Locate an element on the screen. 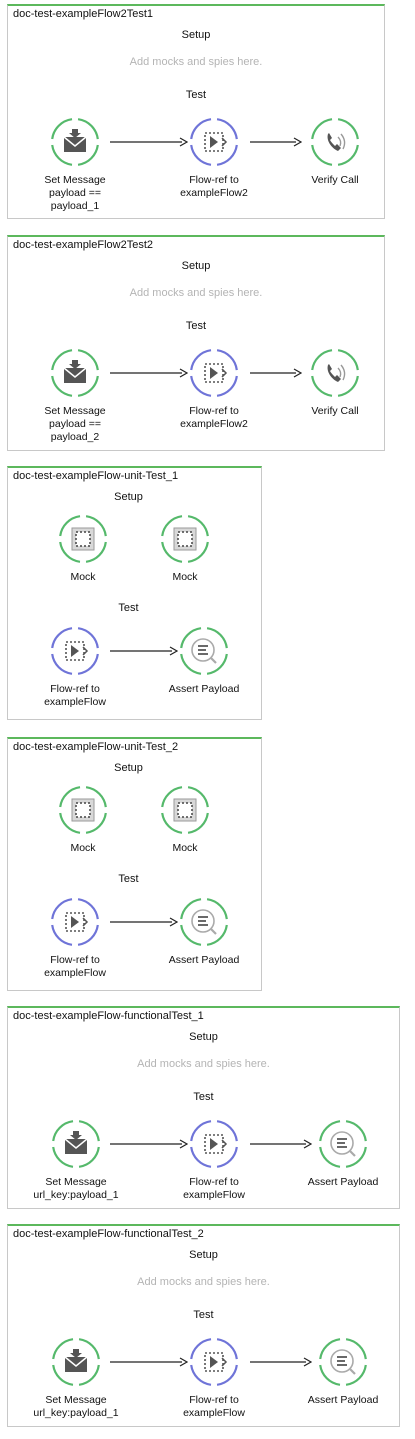  suite-title: doc-test-exampleFlow-functionalTest_1 is located at coordinates (108, 1016).